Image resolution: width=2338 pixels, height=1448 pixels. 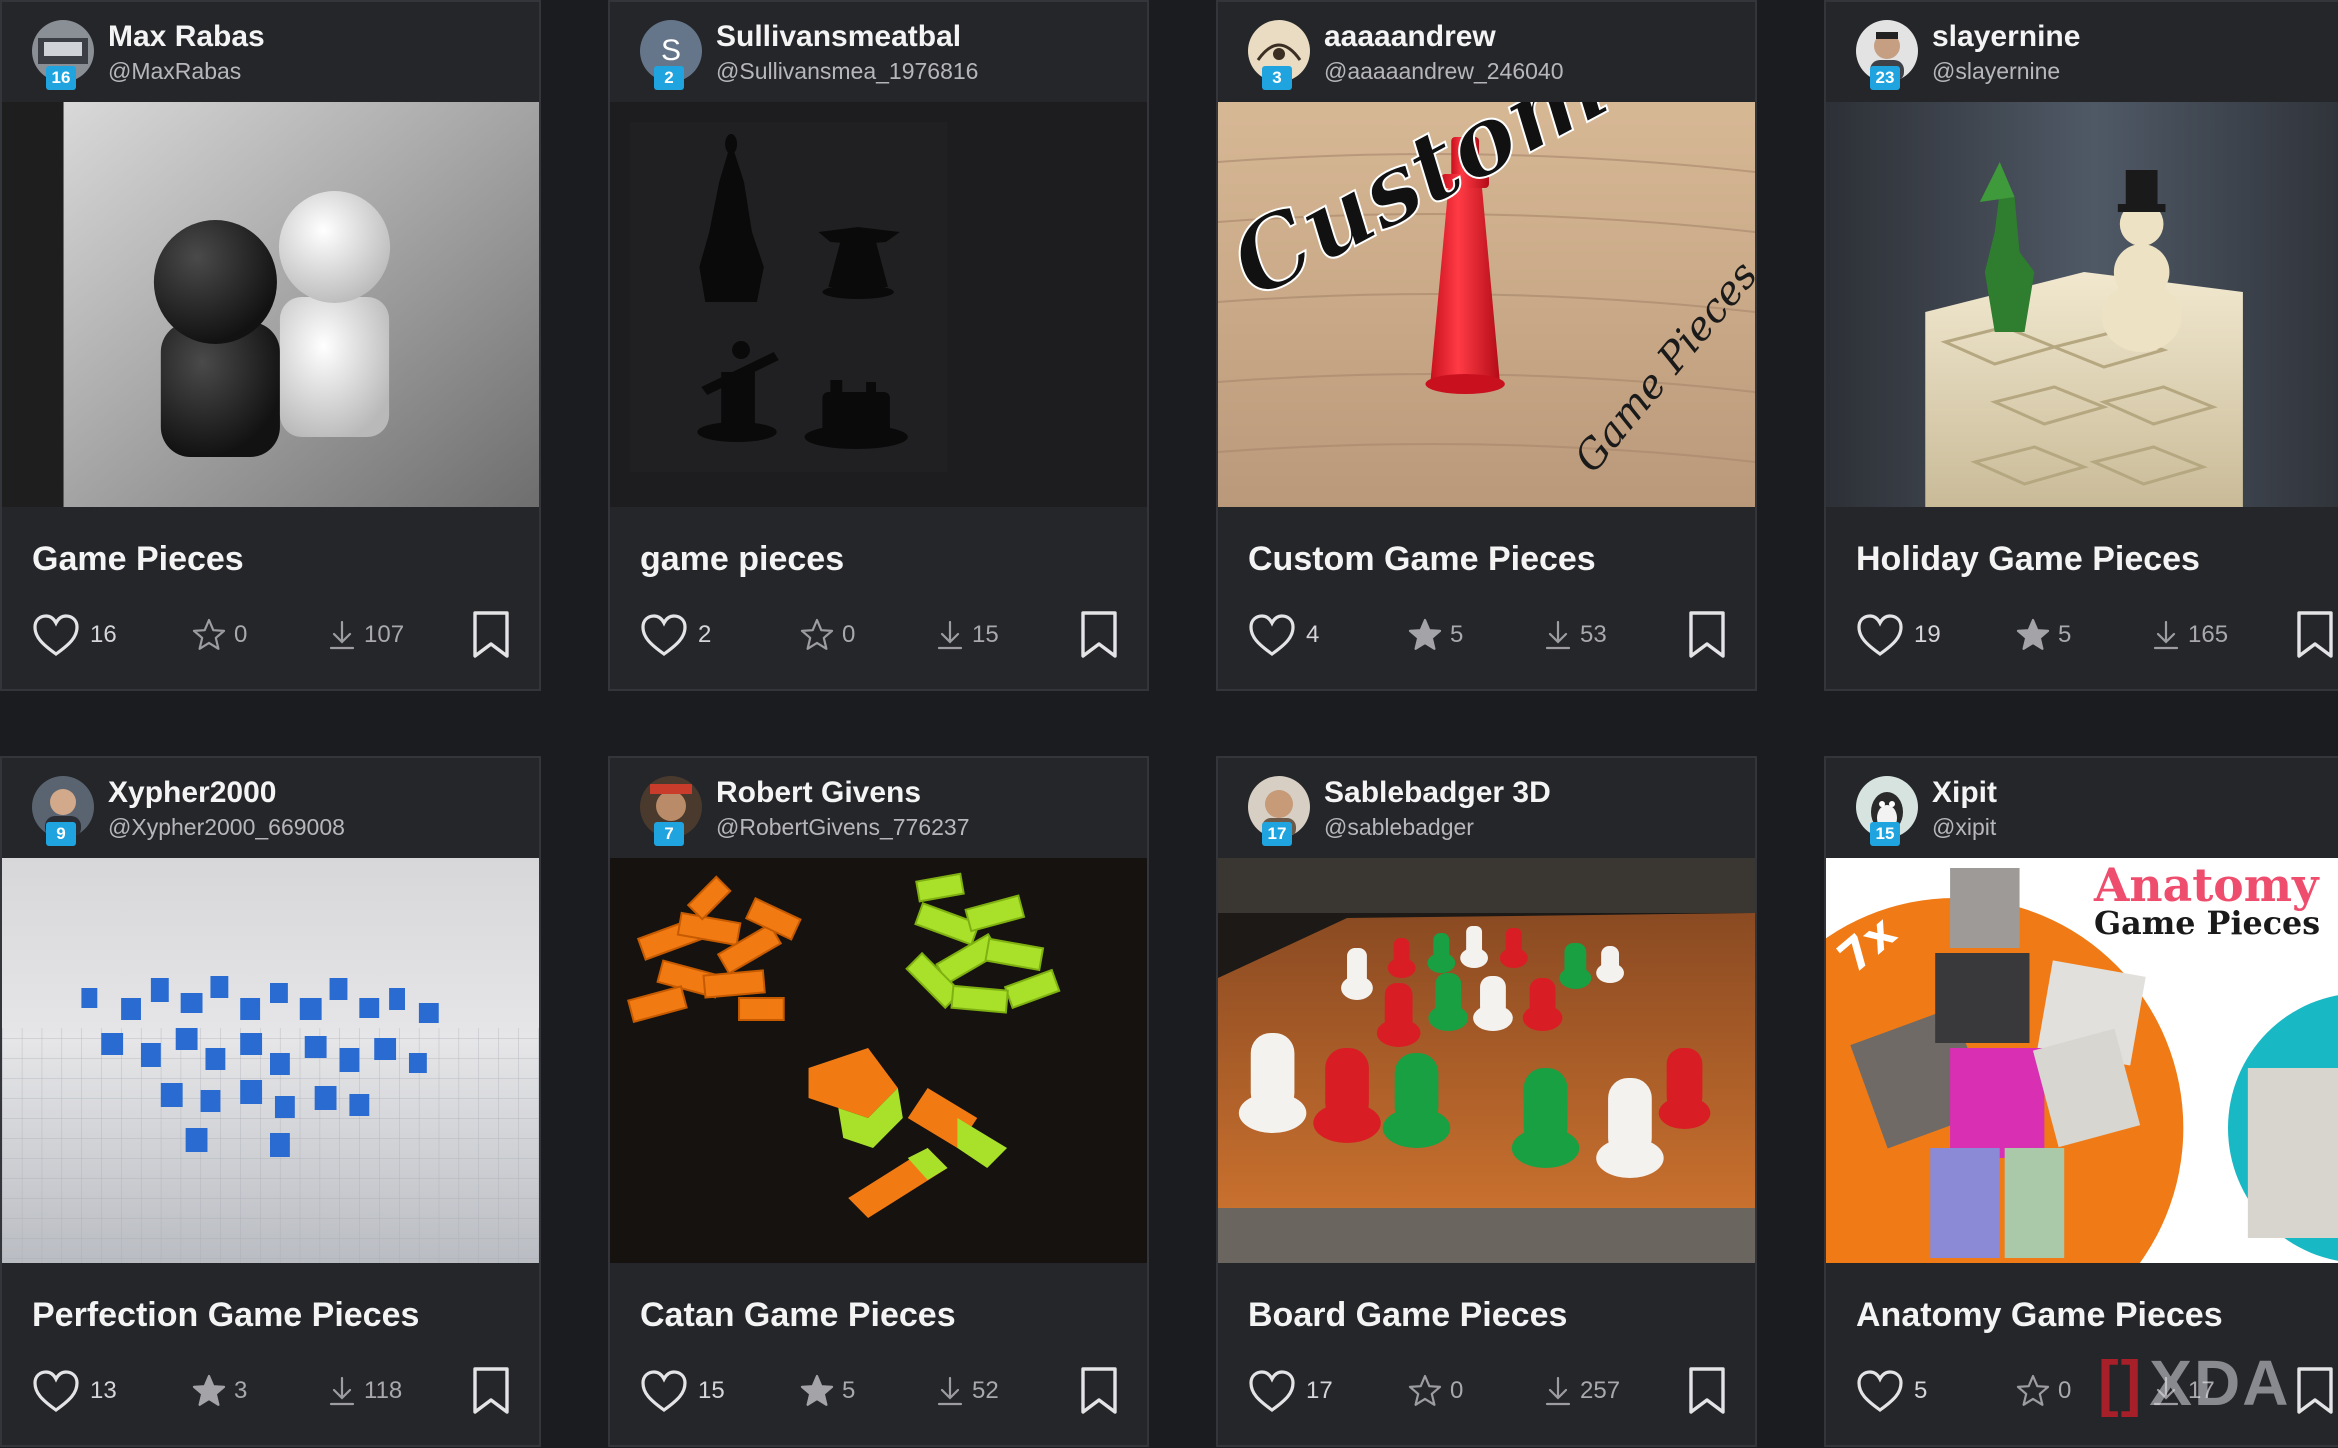 I want to click on model-title: Anatomy Game Pieces, so click(x=2039, y=1315).